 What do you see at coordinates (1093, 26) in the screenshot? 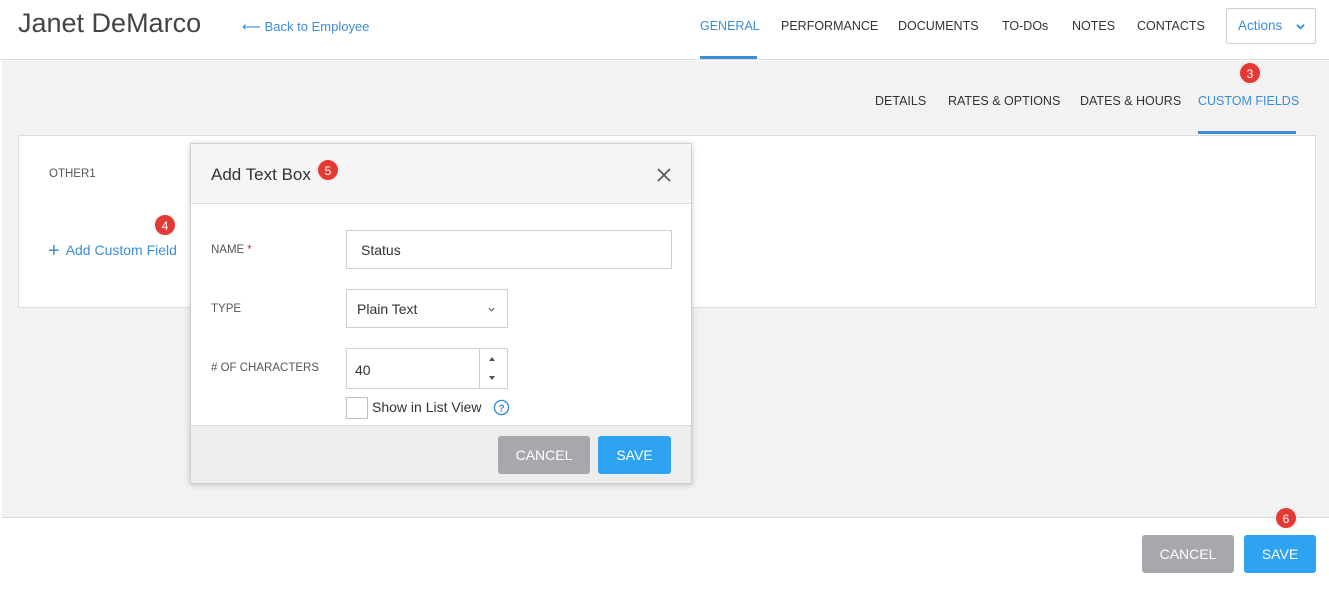
I see `tab-notes: NOTES` at bounding box center [1093, 26].